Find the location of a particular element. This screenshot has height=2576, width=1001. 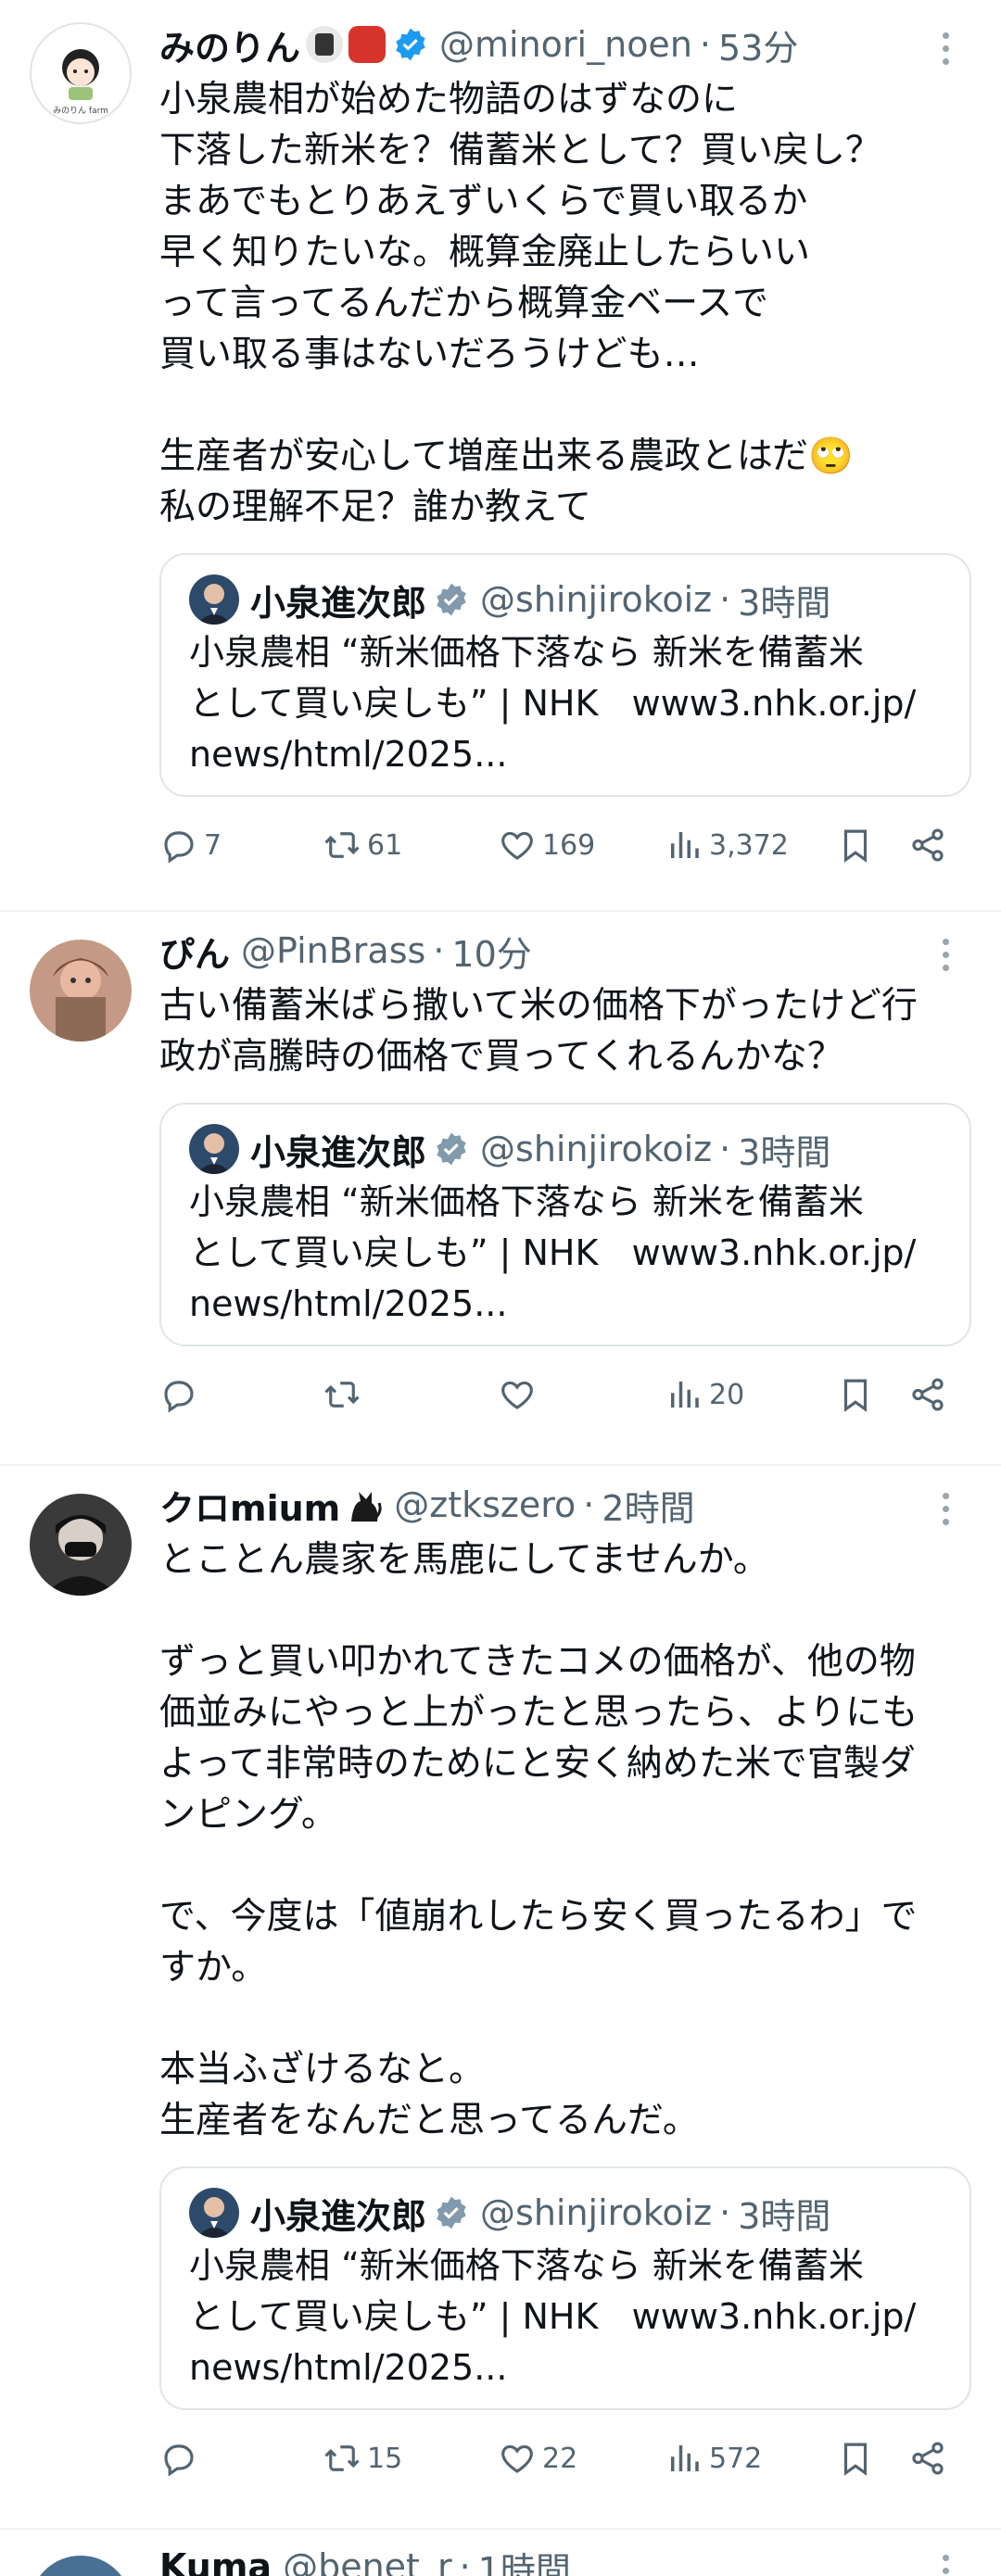

avatar-lettering: みのりん farm is located at coordinates (81, 111).